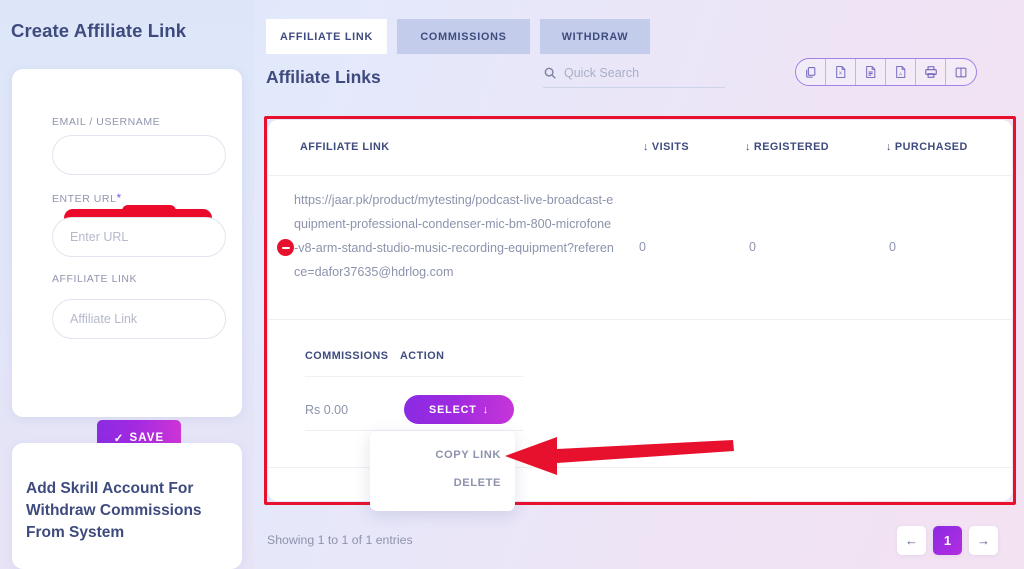 This screenshot has width=1024, height=569. I want to click on enter-url-label: ENTER URL*, so click(87, 198).